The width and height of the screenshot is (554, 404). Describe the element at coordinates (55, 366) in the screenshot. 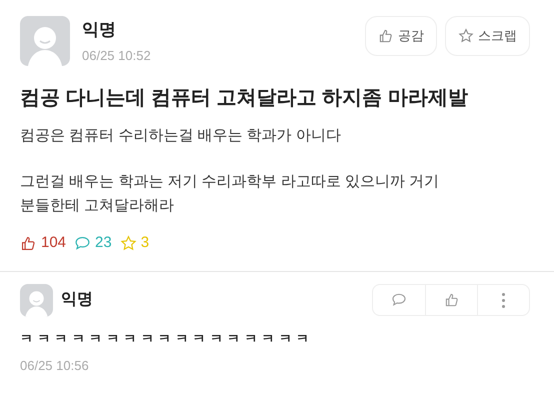

I see `comment-time: 06/25 10:56` at that location.